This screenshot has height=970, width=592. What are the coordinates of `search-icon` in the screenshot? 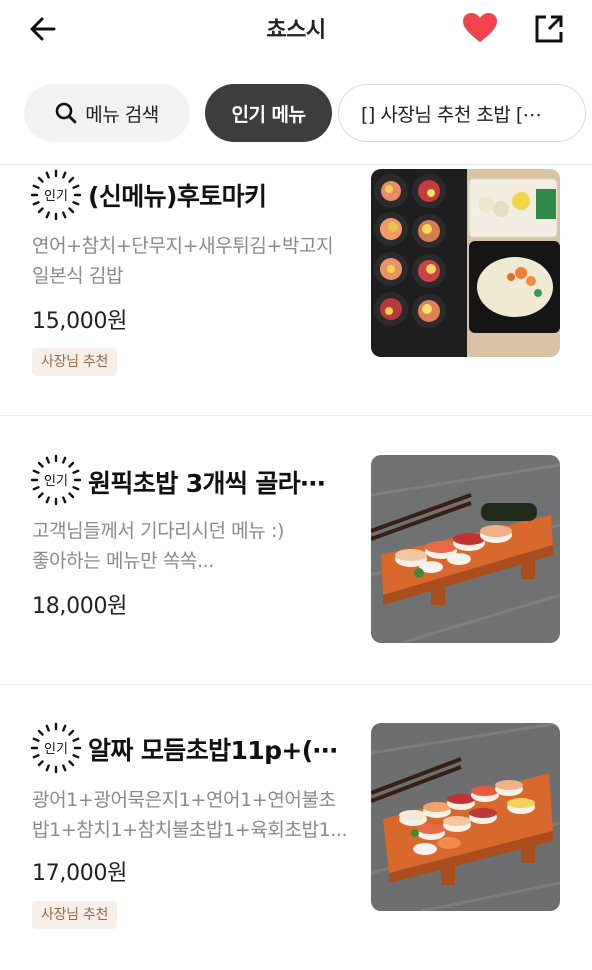 It's located at (66, 113).